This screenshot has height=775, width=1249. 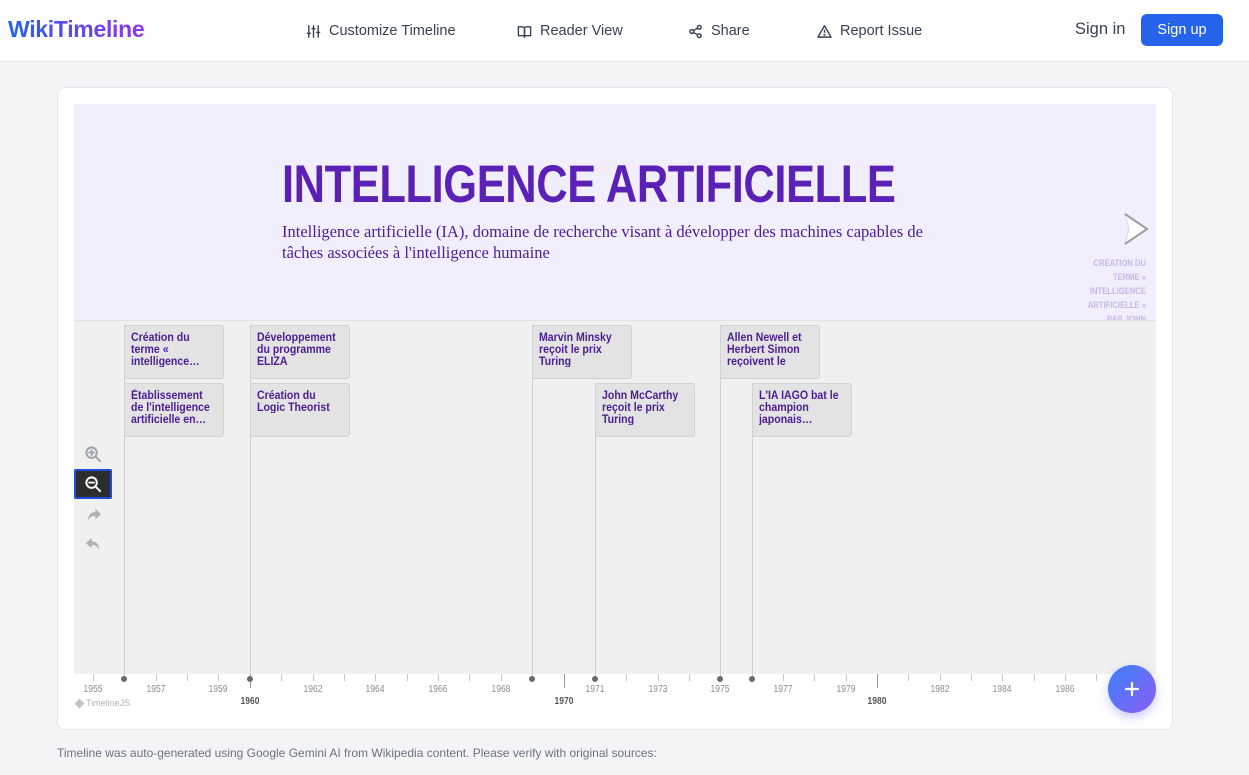 I want to click on event-card: Marvin Minsky reçoit le prix Turing, so click(x=582, y=352).